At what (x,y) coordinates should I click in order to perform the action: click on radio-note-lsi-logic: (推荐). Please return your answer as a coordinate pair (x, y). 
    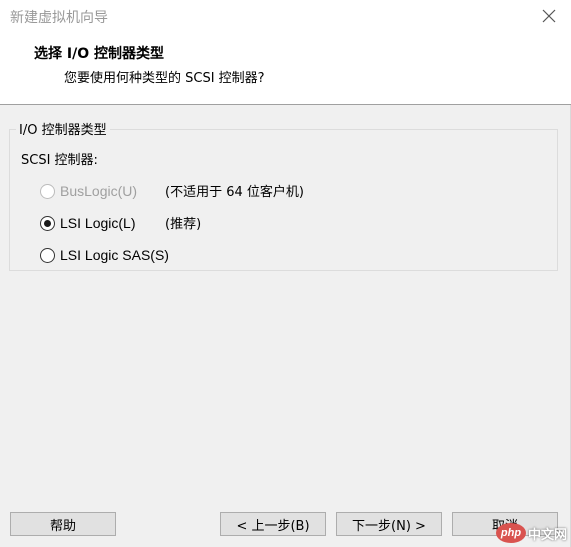
    Looking at the image, I should click on (183, 224).